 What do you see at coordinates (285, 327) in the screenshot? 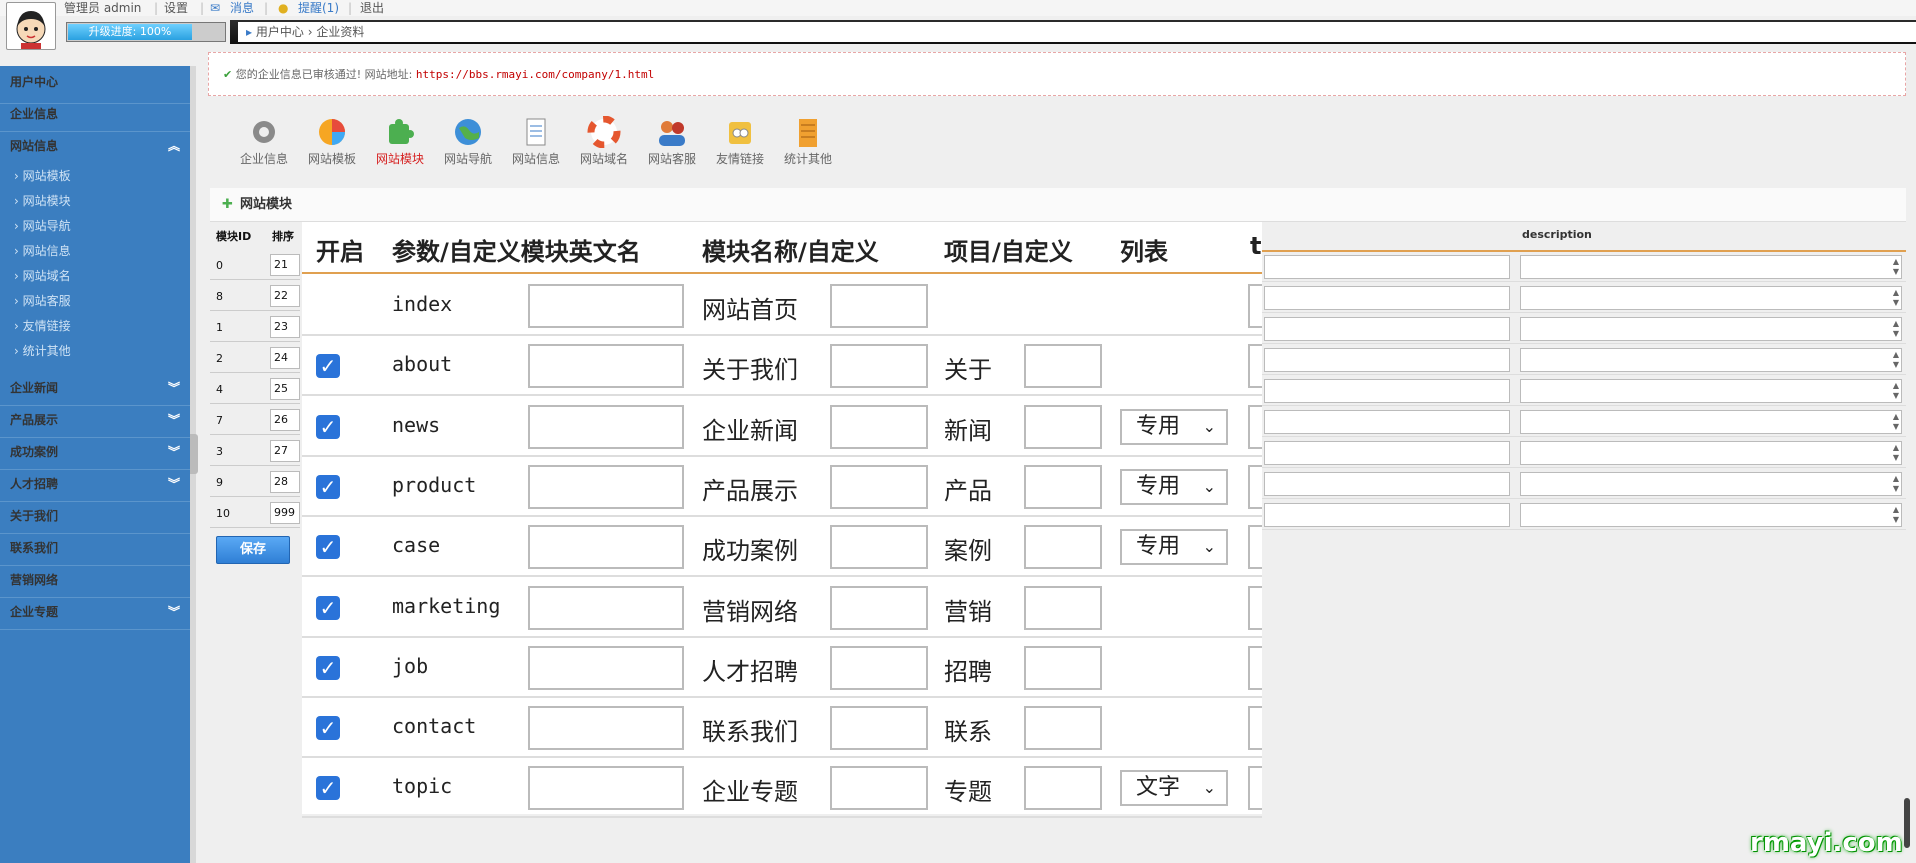
I see `order-input: 23` at bounding box center [285, 327].